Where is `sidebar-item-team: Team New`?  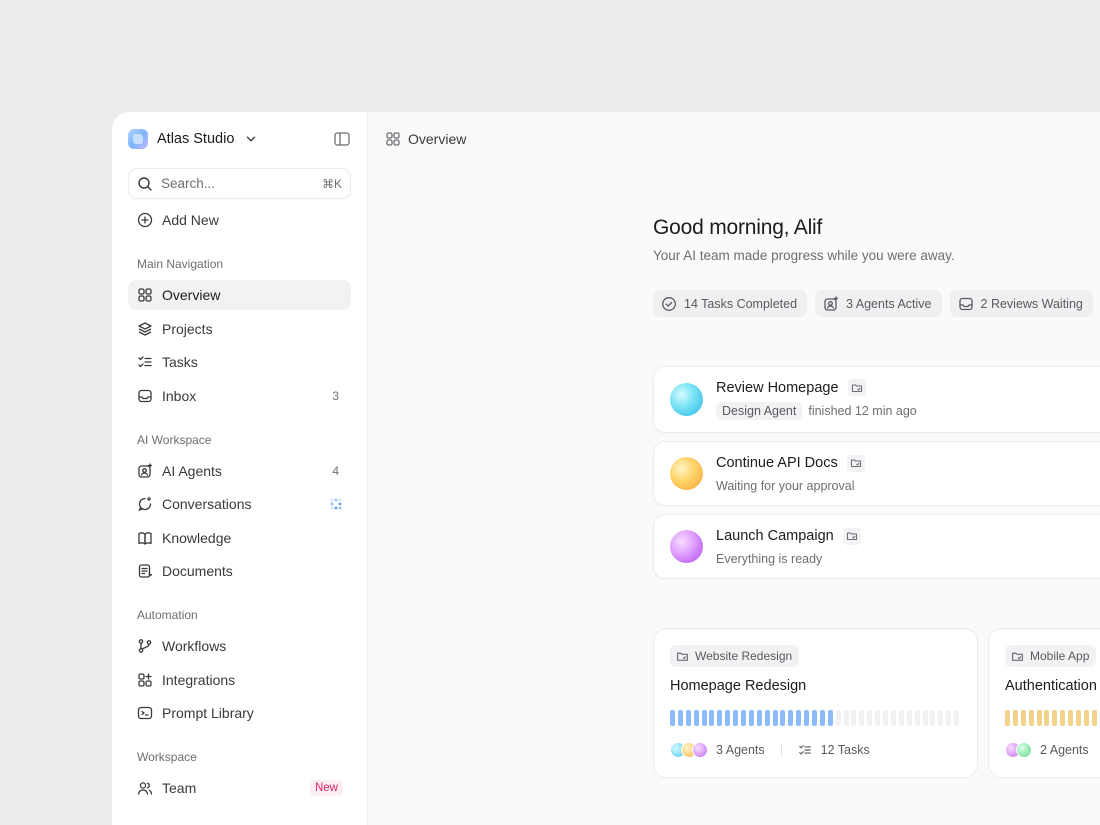 sidebar-item-team: Team New is located at coordinates (239, 788).